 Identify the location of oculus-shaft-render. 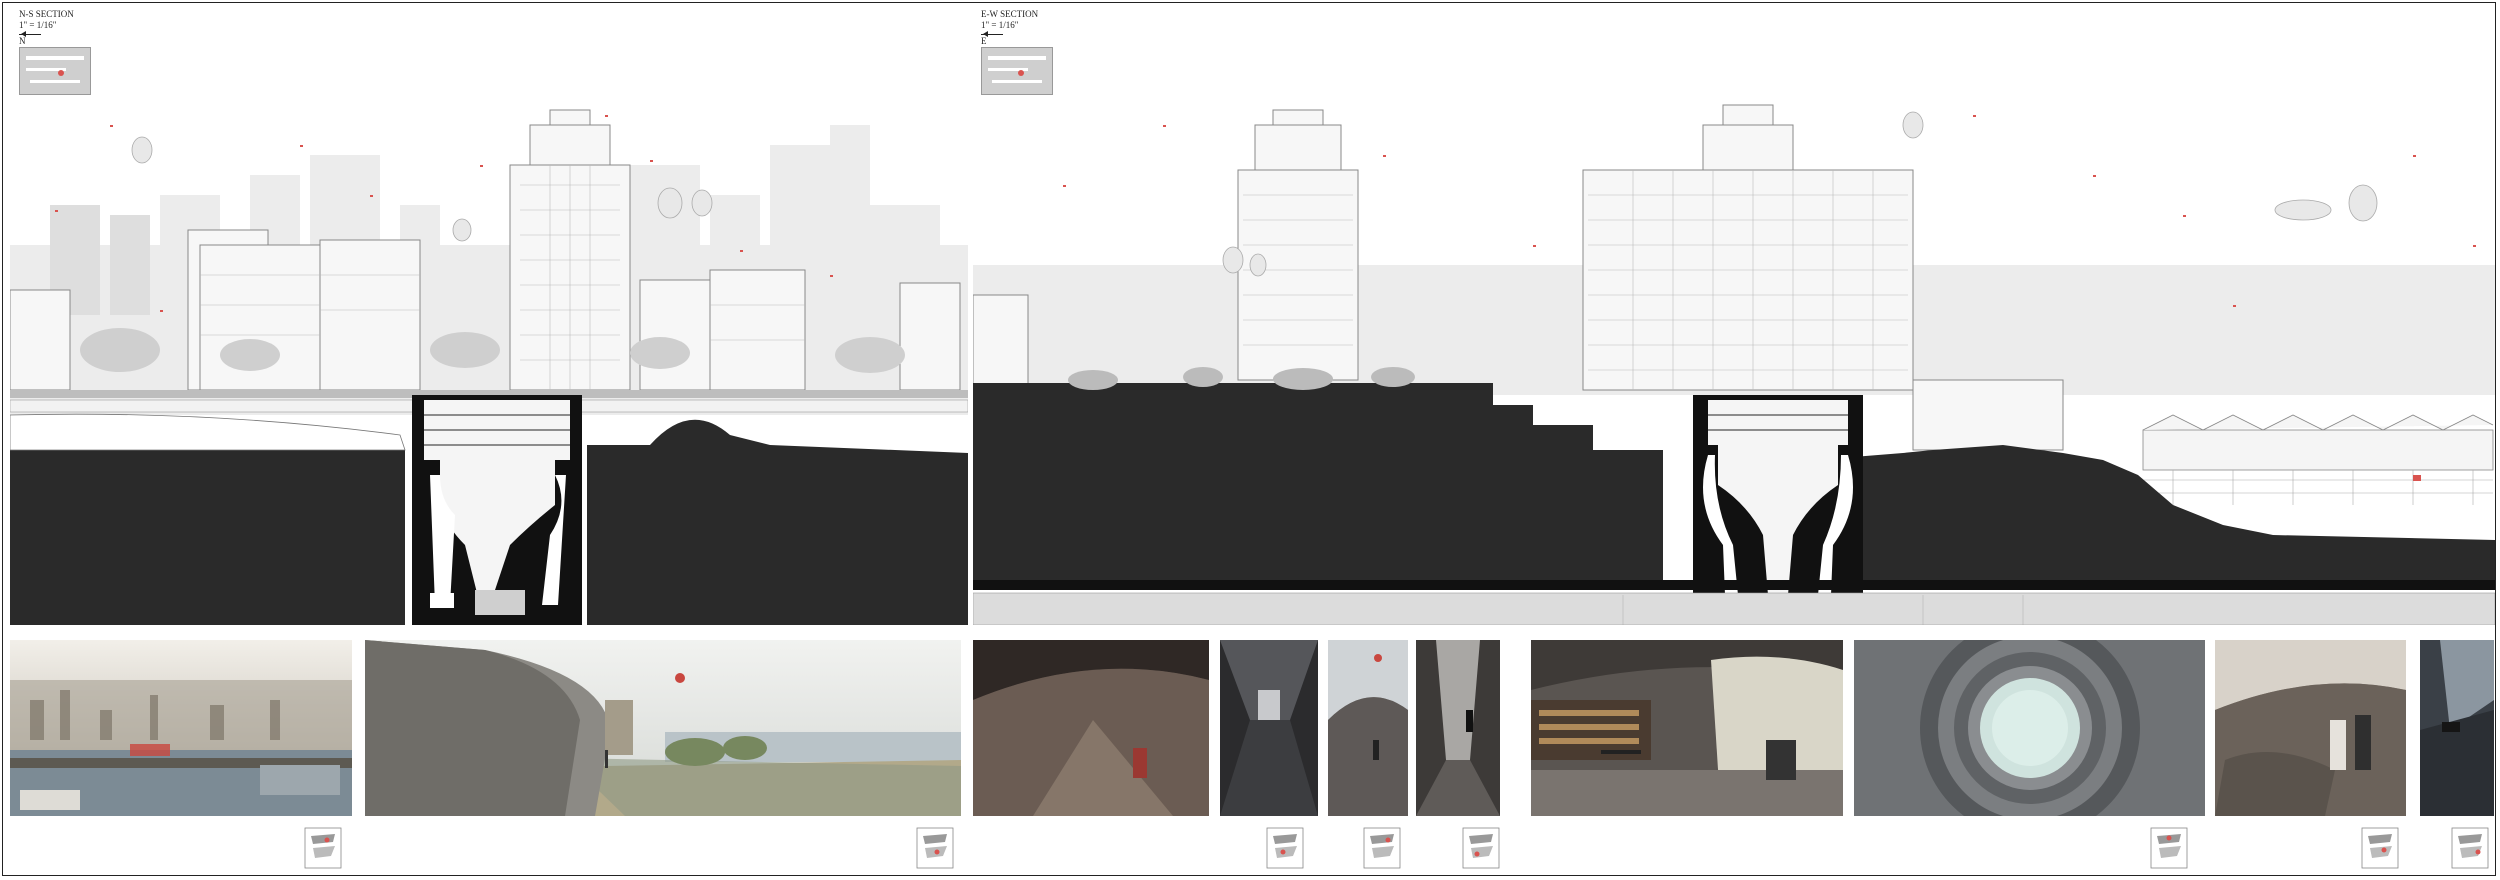
(2029, 728).